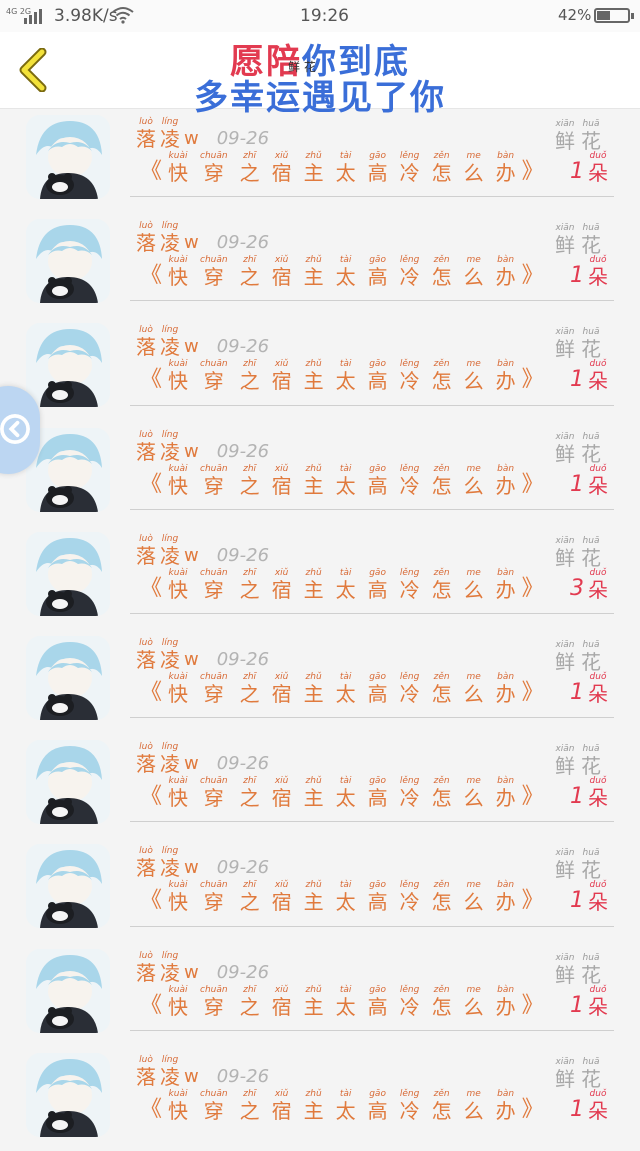 This screenshot has width=640, height=1151. Describe the element at coordinates (33, 16) in the screenshot. I see `signal-icon` at that location.